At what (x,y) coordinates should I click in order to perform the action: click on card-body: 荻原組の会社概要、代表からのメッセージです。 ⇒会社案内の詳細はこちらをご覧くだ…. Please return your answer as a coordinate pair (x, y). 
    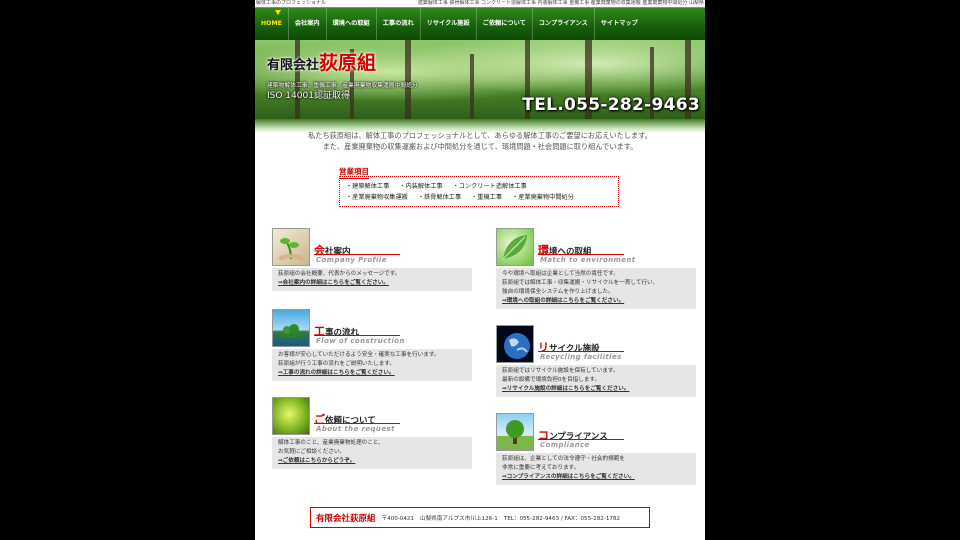
    Looking at the image, I should click on (372, 279).